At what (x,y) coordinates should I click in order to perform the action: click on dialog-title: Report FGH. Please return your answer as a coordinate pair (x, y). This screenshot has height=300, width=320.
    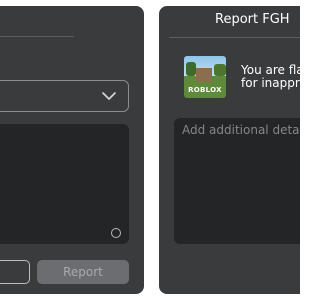
    Looking at the image, I should click on (252, 19).